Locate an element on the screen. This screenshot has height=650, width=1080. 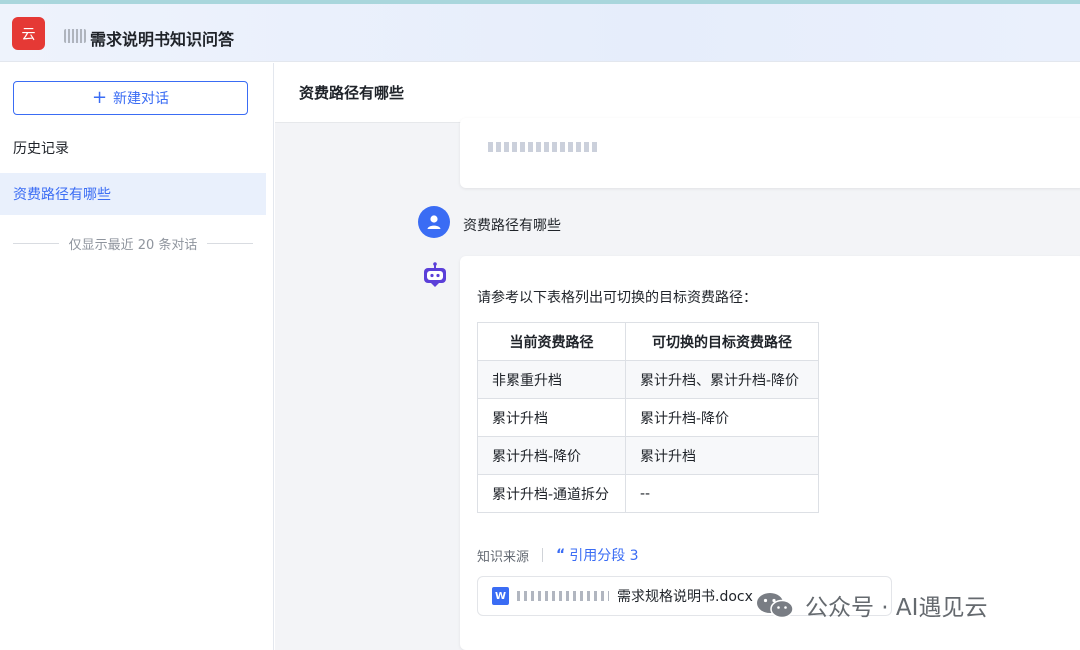
table-row: 累计升档-通道拆分 -- is located at coordinates (648, 493).